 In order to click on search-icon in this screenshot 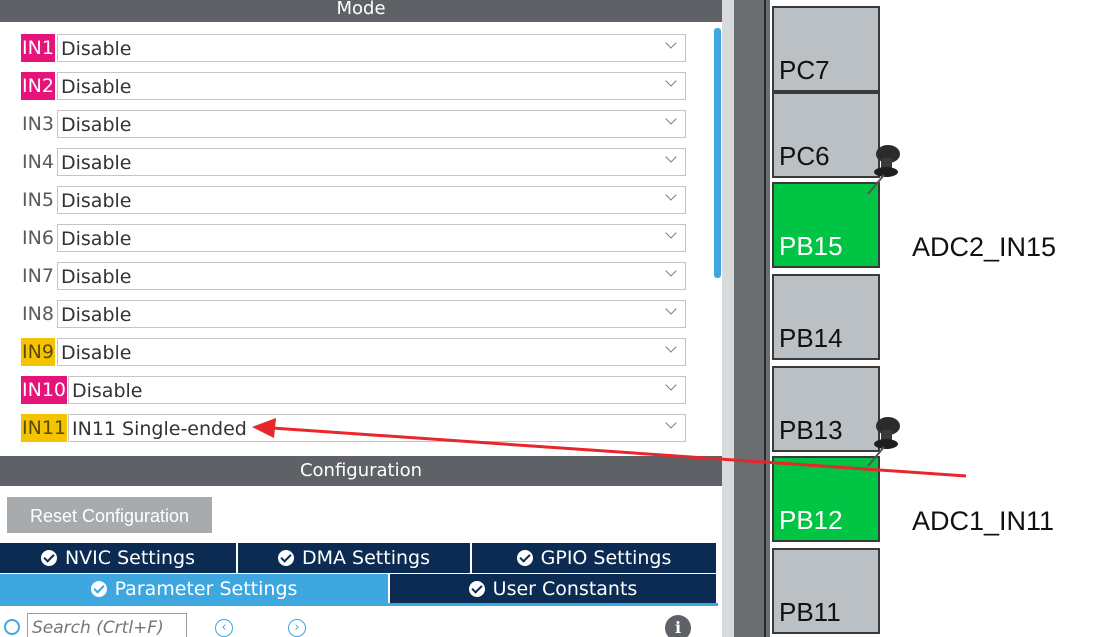, I will do `click(12, 627)`.